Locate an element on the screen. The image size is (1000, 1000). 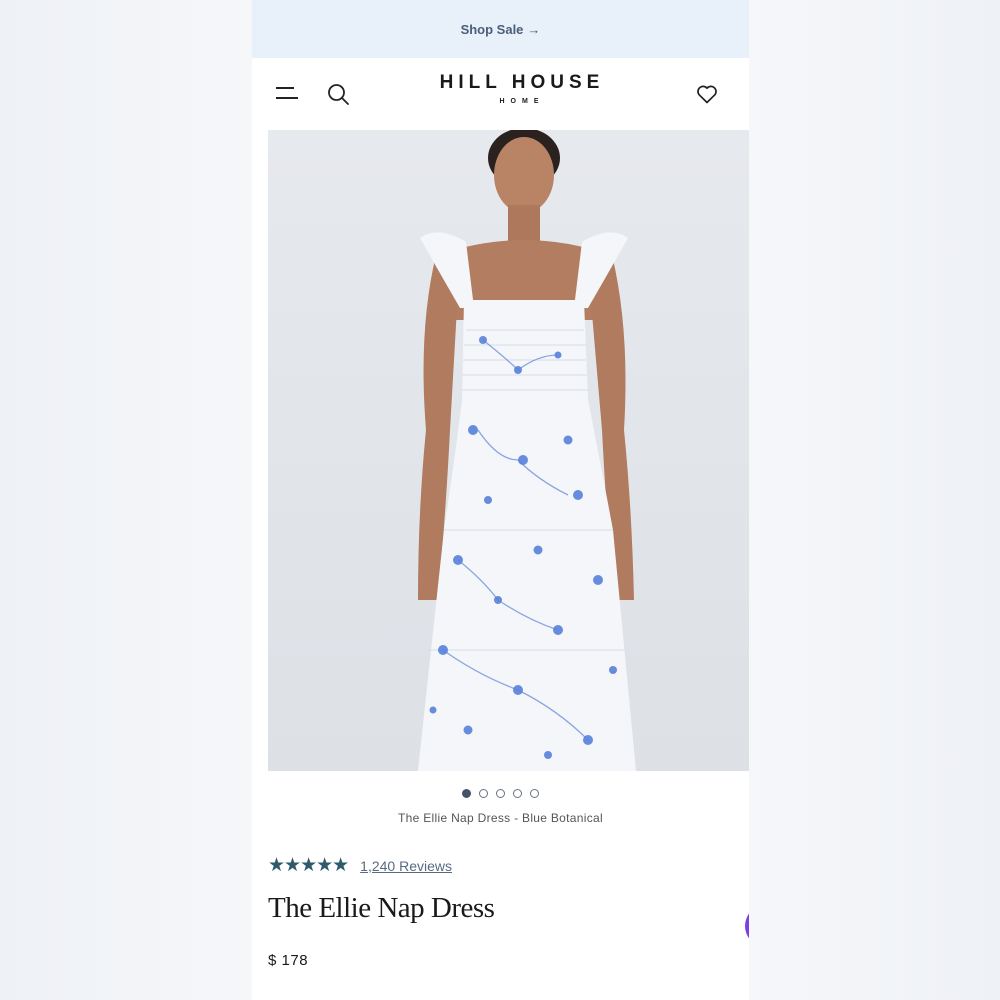
search-icon is located at coordinates (338, 94).